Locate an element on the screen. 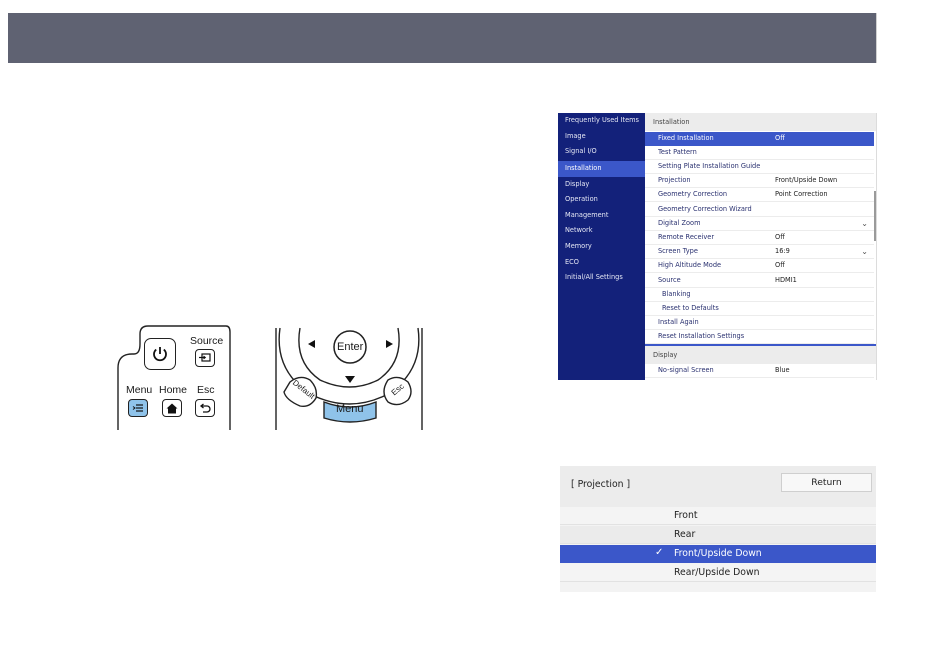  sidebar-item-eco: ECO is located at coordinates (601, 263).